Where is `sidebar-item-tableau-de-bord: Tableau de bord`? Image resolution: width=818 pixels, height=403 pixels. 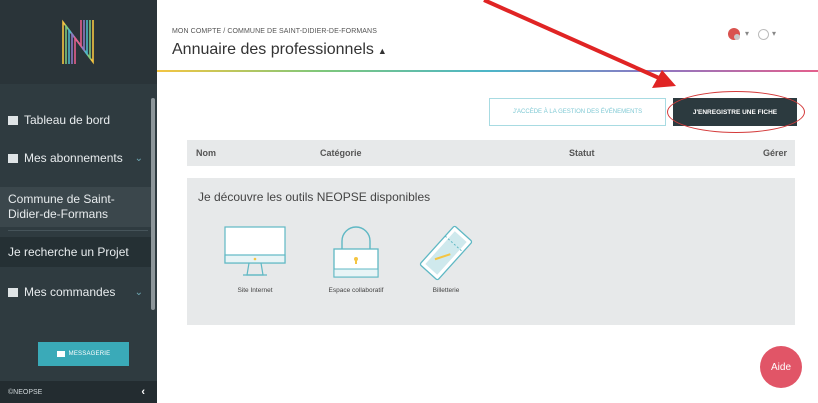
sidebar-item-tableau-de-bord: Tableau de bord is located at coordinates (75, 120).